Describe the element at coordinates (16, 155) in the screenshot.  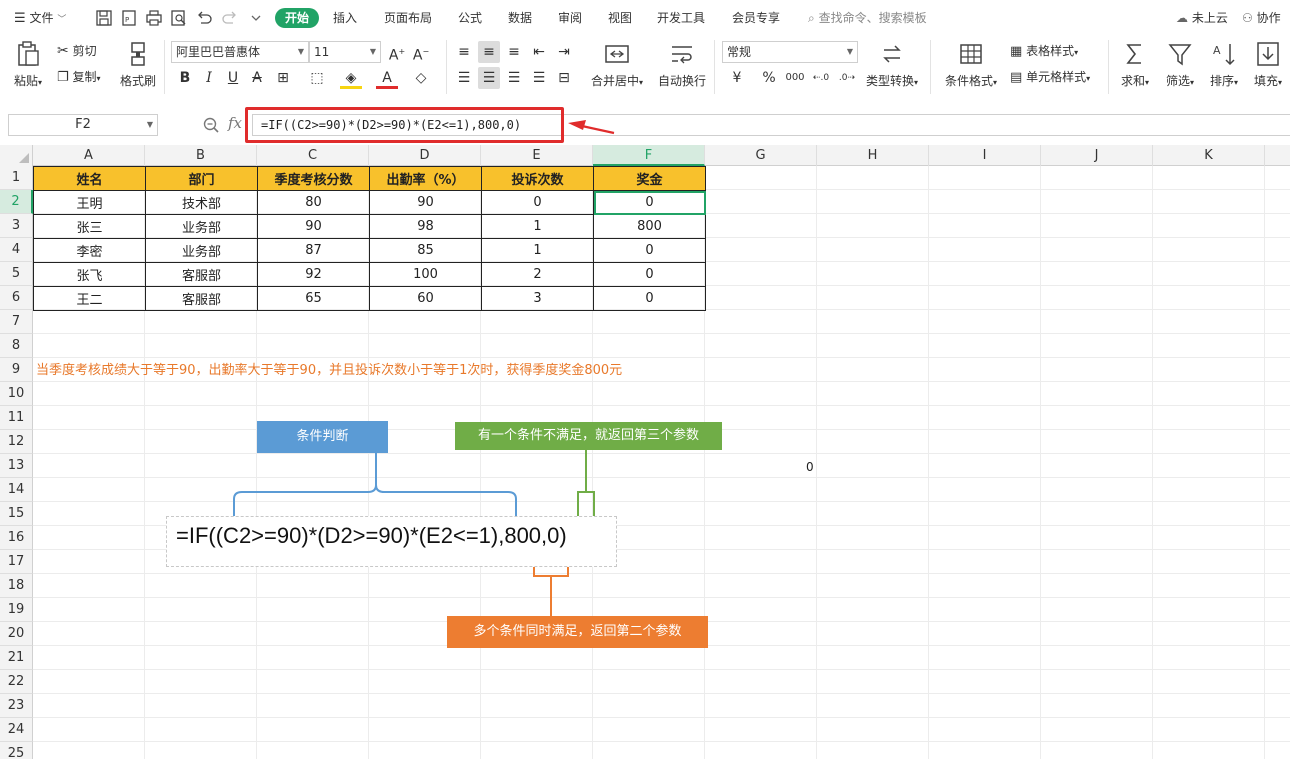
I see `select-all-corner` at that location.